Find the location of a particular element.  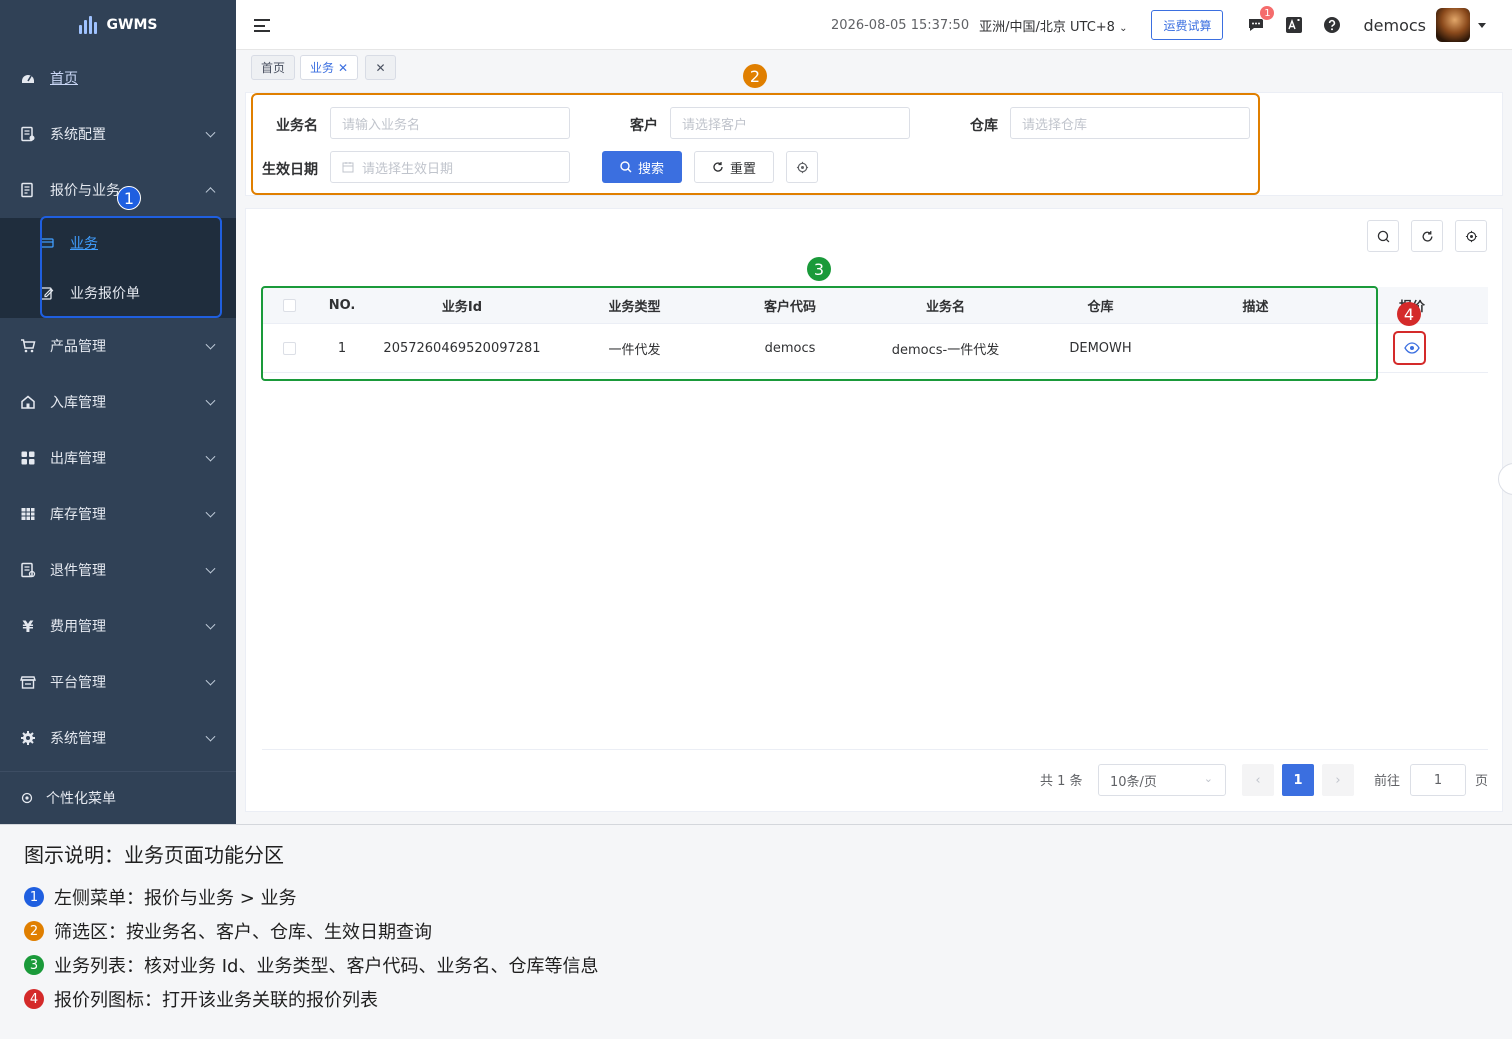

sidebar-item-label: 产品管理 is located at coordinates (78, 347).